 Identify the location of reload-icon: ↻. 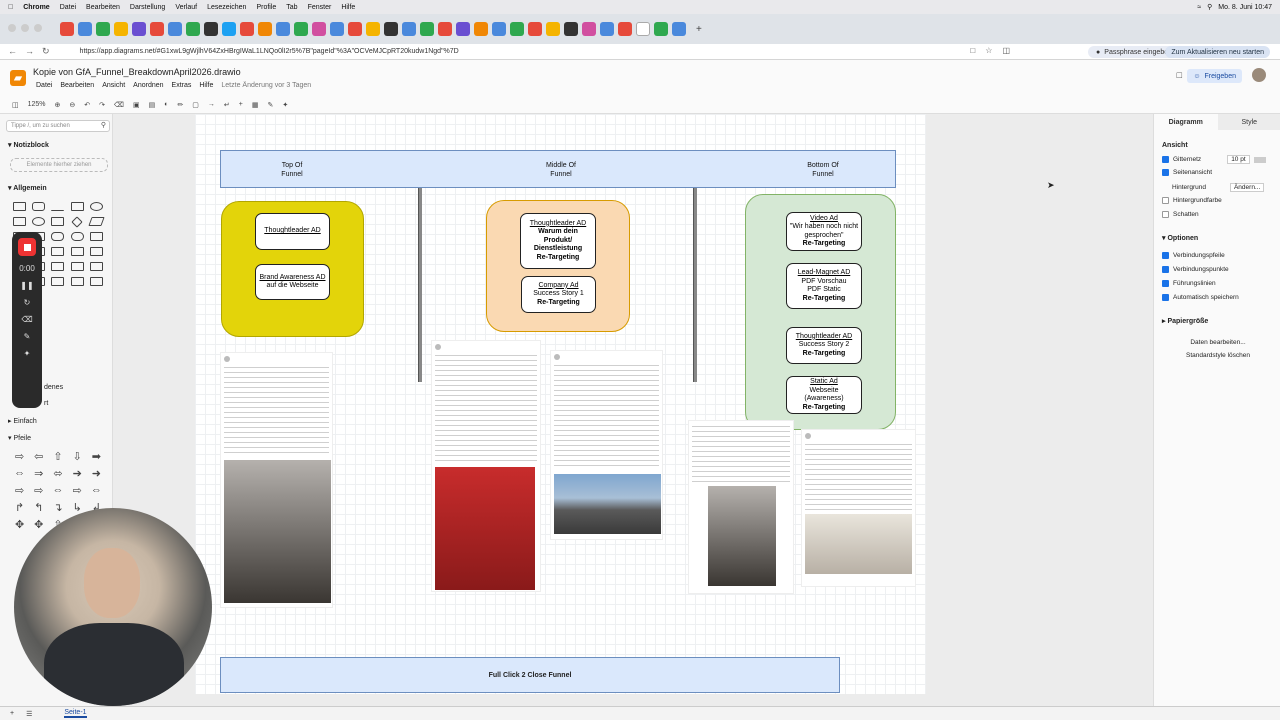
(46, 51).